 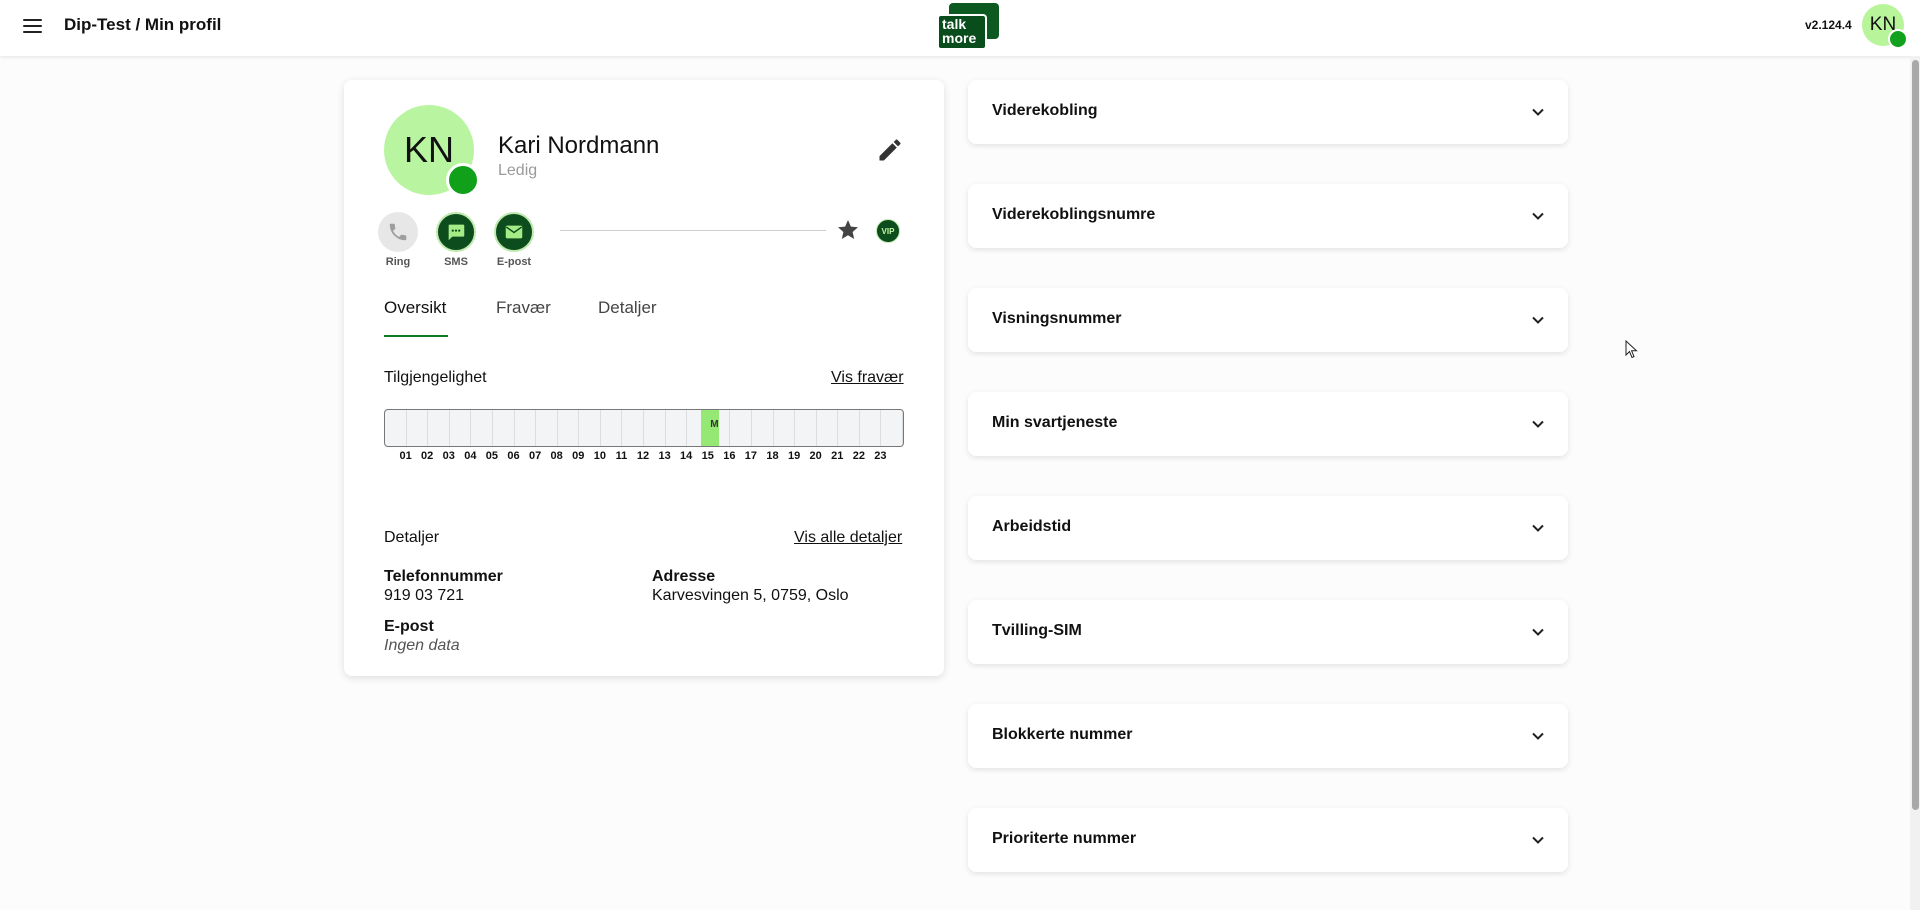 I want to click on profile-initials: KN, so click(x=428, y=149).